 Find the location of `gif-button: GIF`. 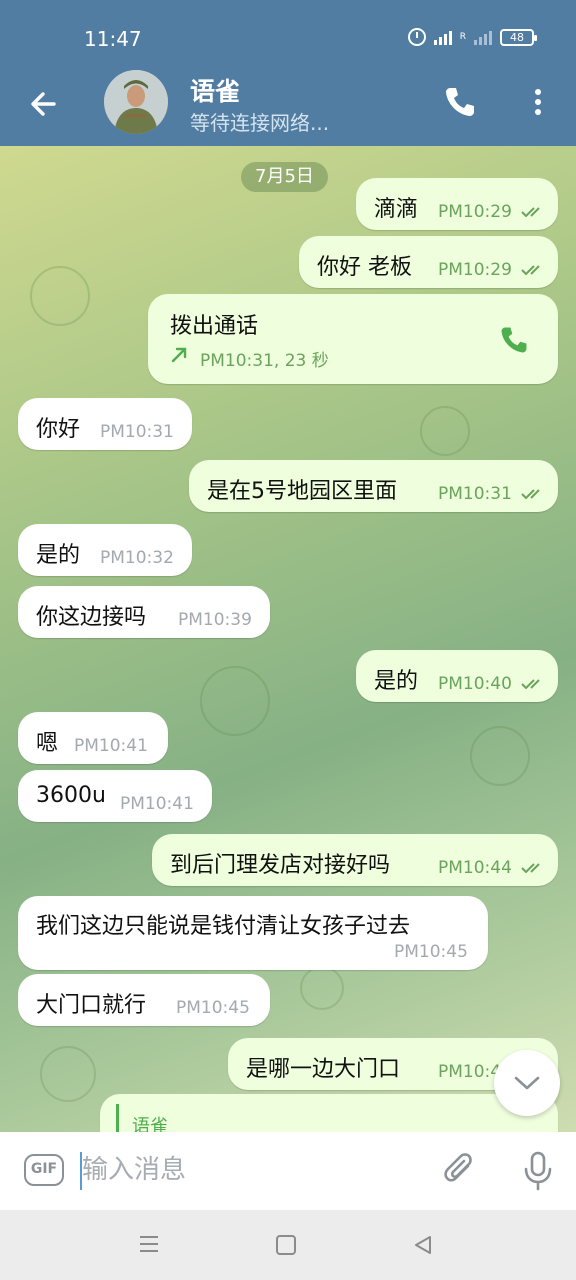

gif-button: GIF is located at coordinates (44, 1170).